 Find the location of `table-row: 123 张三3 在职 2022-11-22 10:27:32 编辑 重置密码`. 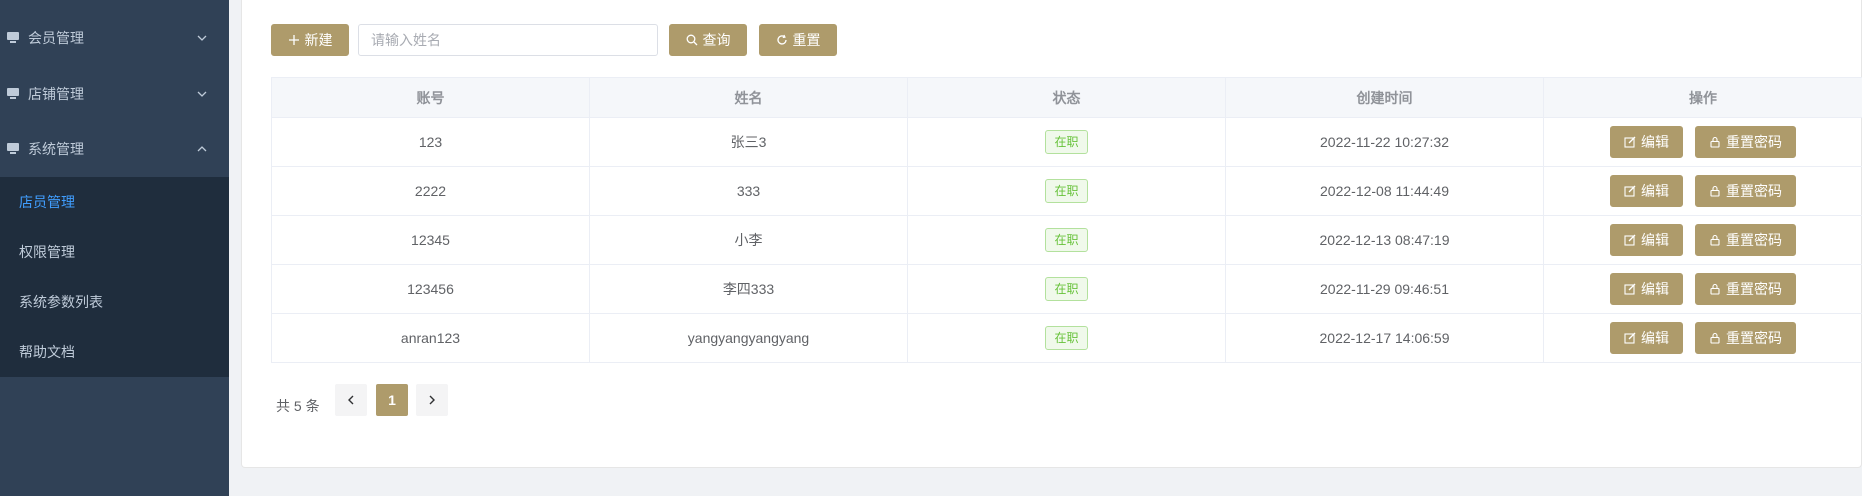

table-row: 123 张三3 在职 2022-11-22 10:27:32 编辑 重置密码 is located at coordinates (1066, 142).